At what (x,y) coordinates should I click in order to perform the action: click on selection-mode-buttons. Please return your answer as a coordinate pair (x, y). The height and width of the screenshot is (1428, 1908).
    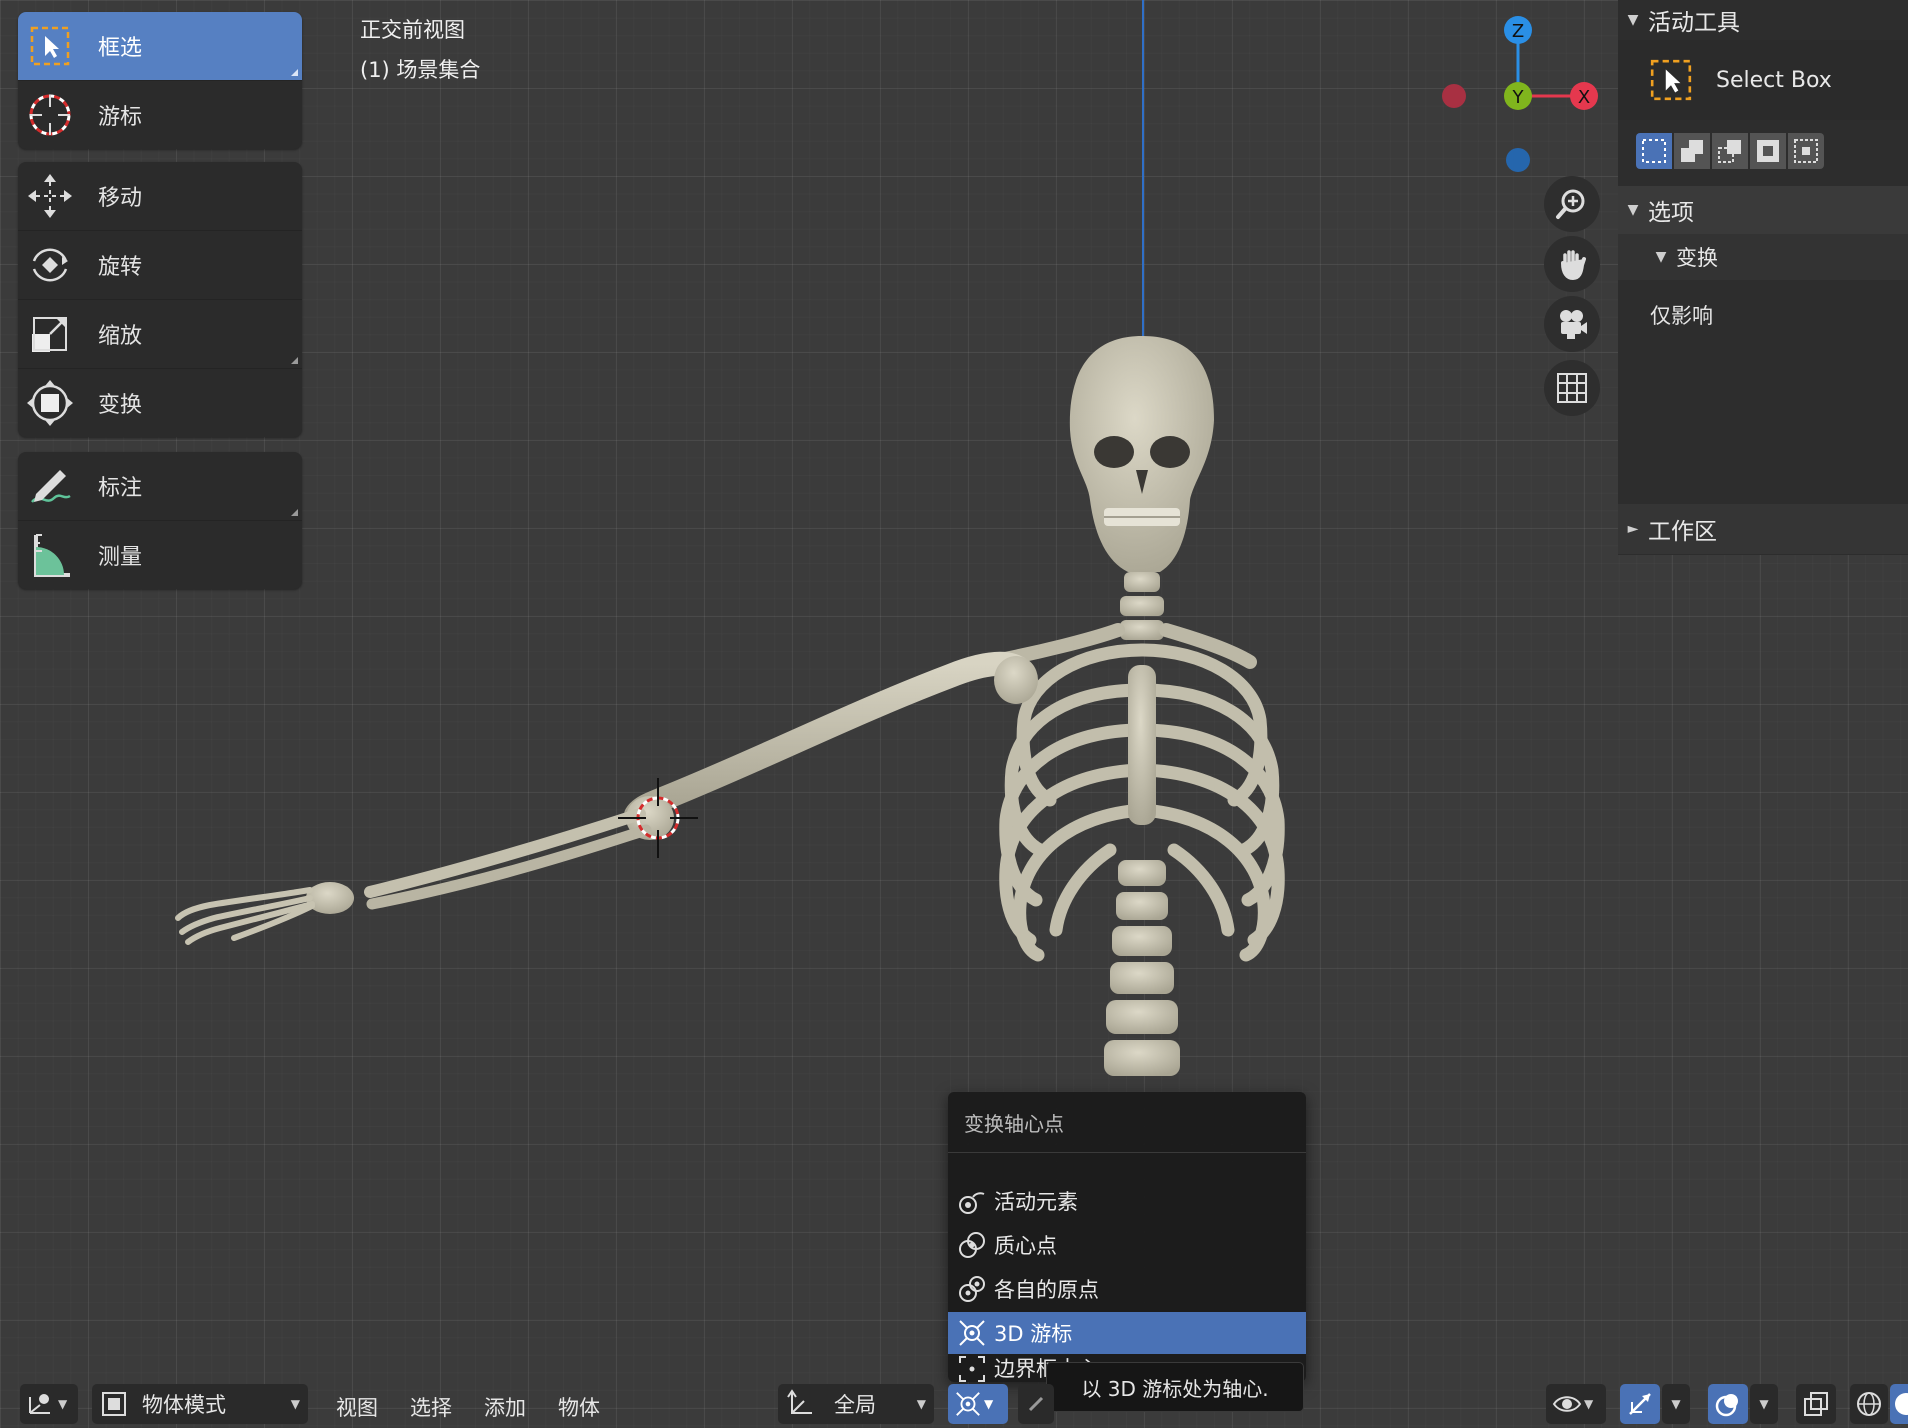
    Looking at the image, I should click on (1763, 151).